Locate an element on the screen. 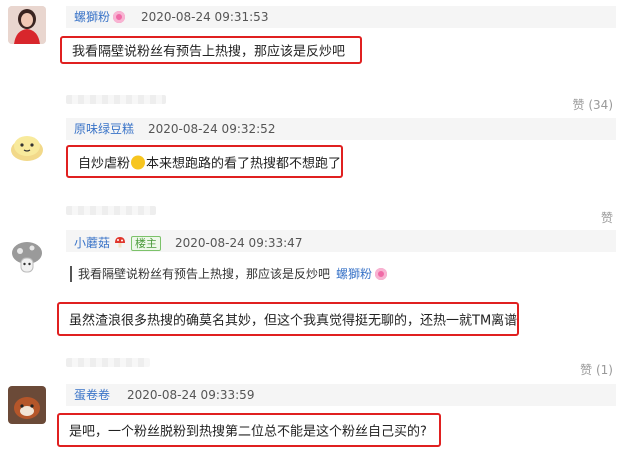 This screenshot has width=639, height=463. comment-text: 我看隔壁说粉丝有预告上热搜，那应该是反炒吧 is located at coordinates (209, 52).